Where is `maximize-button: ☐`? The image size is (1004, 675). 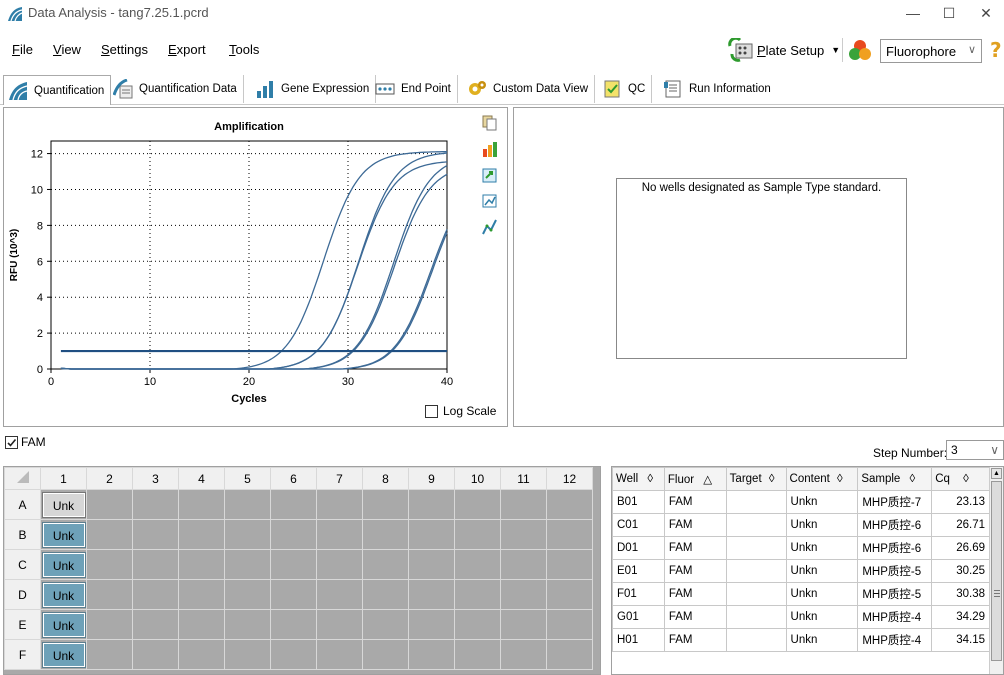 maximize-button: ☐ is located at coordinates (949, 14).